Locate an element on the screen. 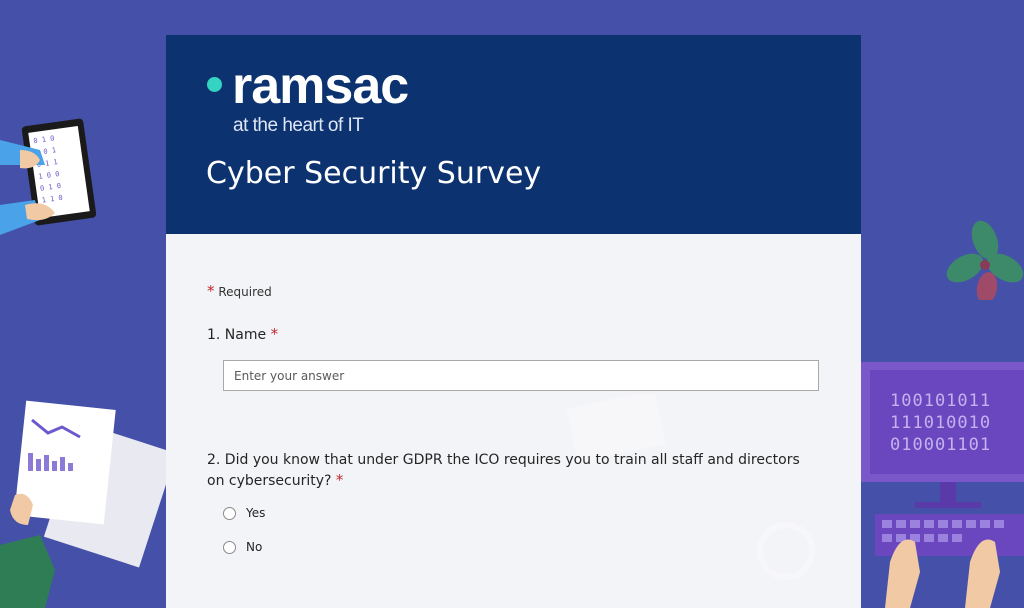  required-note: * Required is located at coordinates (239, 291).